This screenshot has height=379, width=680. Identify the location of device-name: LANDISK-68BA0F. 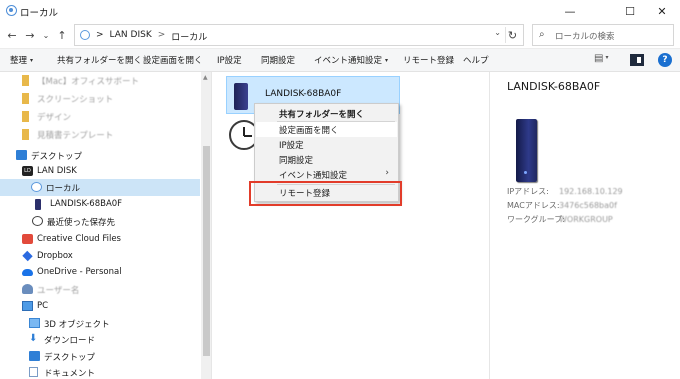
(303, 94).